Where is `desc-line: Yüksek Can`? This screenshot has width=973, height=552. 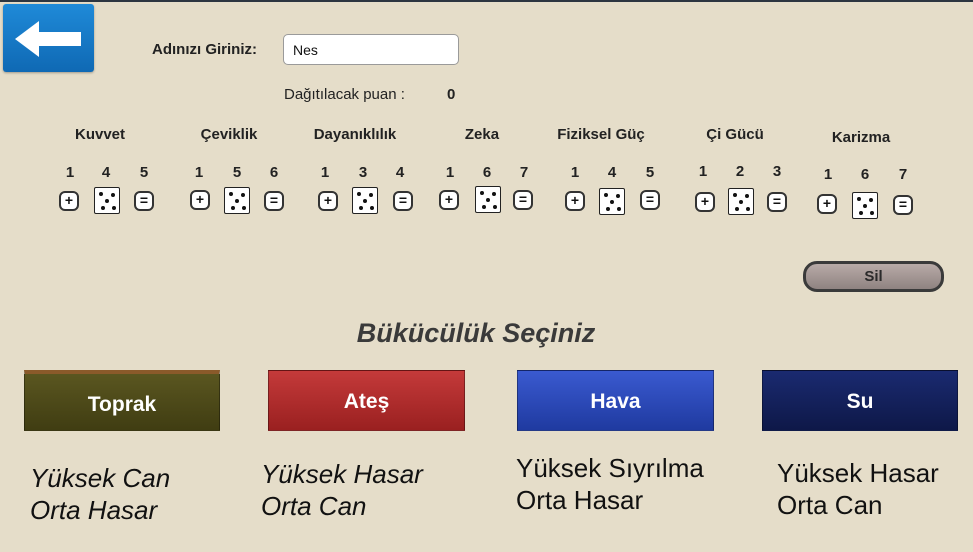
desc-line: Yüksek Can is located at coordinates (100, 478).